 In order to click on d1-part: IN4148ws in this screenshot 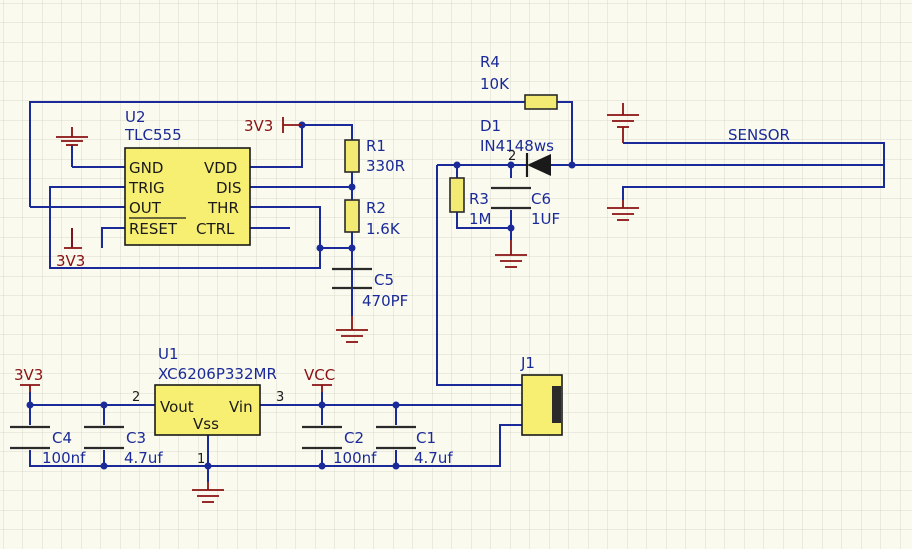, I will do `click(517, 146)`.